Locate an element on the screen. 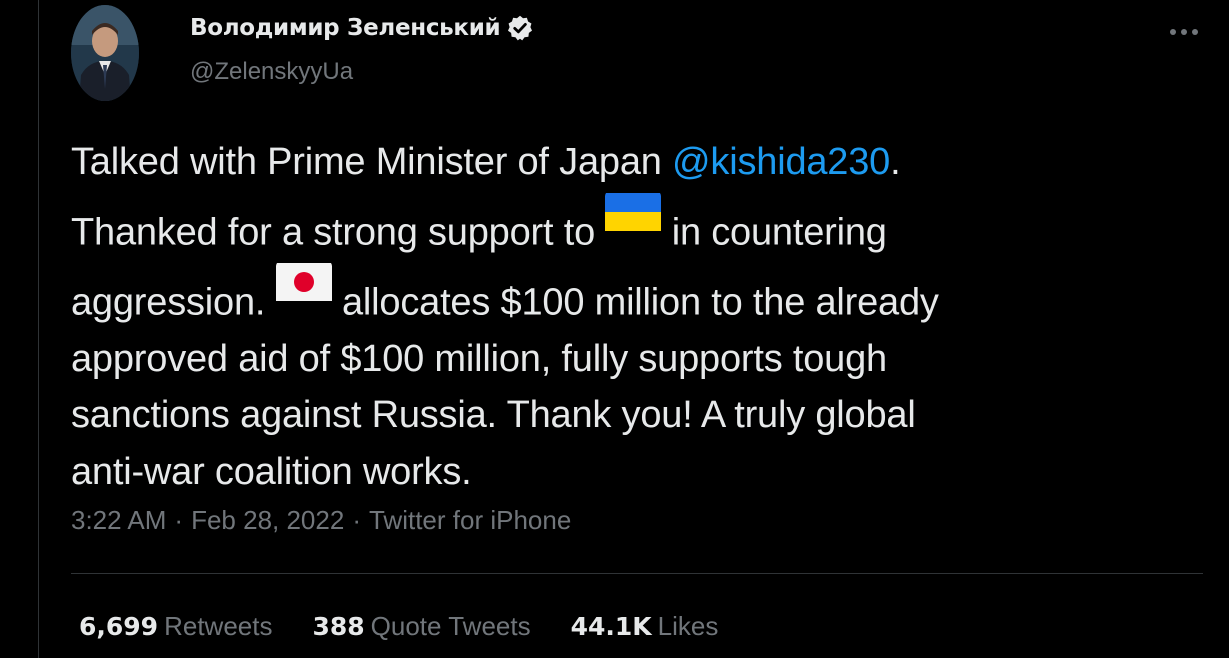 The height and width of the screenshot is (658, 1229). tweet-line-6: anti-war coalition works. is located at coordinates (271, 471).